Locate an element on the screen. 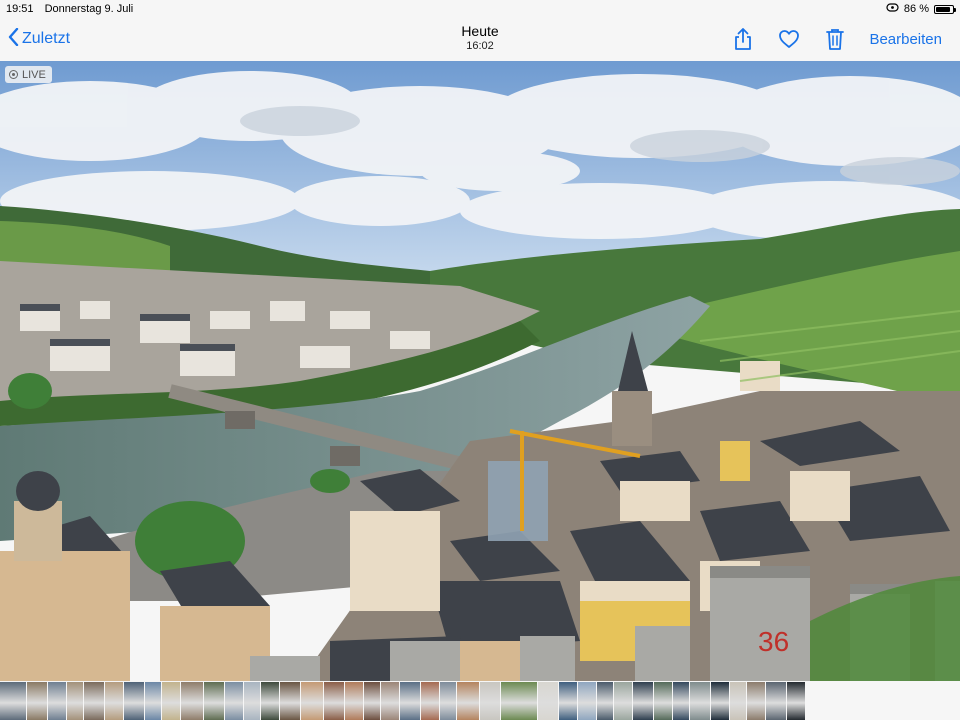 The height and width of the screenshot is (720, 960). thumbnail-strip is located at coordinates (480, 701).